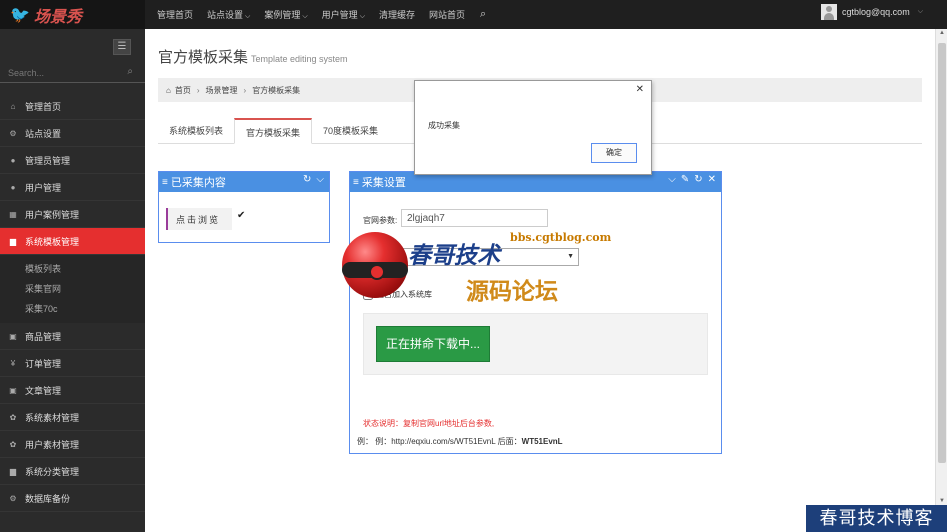  What do you see at coordinates (244, 207) in the screenshot?
I see `collected-content-panel: ≡ 已采集内容 ↻ ⌵ 点击浏览 ✔` at bounding box center [244, 207].